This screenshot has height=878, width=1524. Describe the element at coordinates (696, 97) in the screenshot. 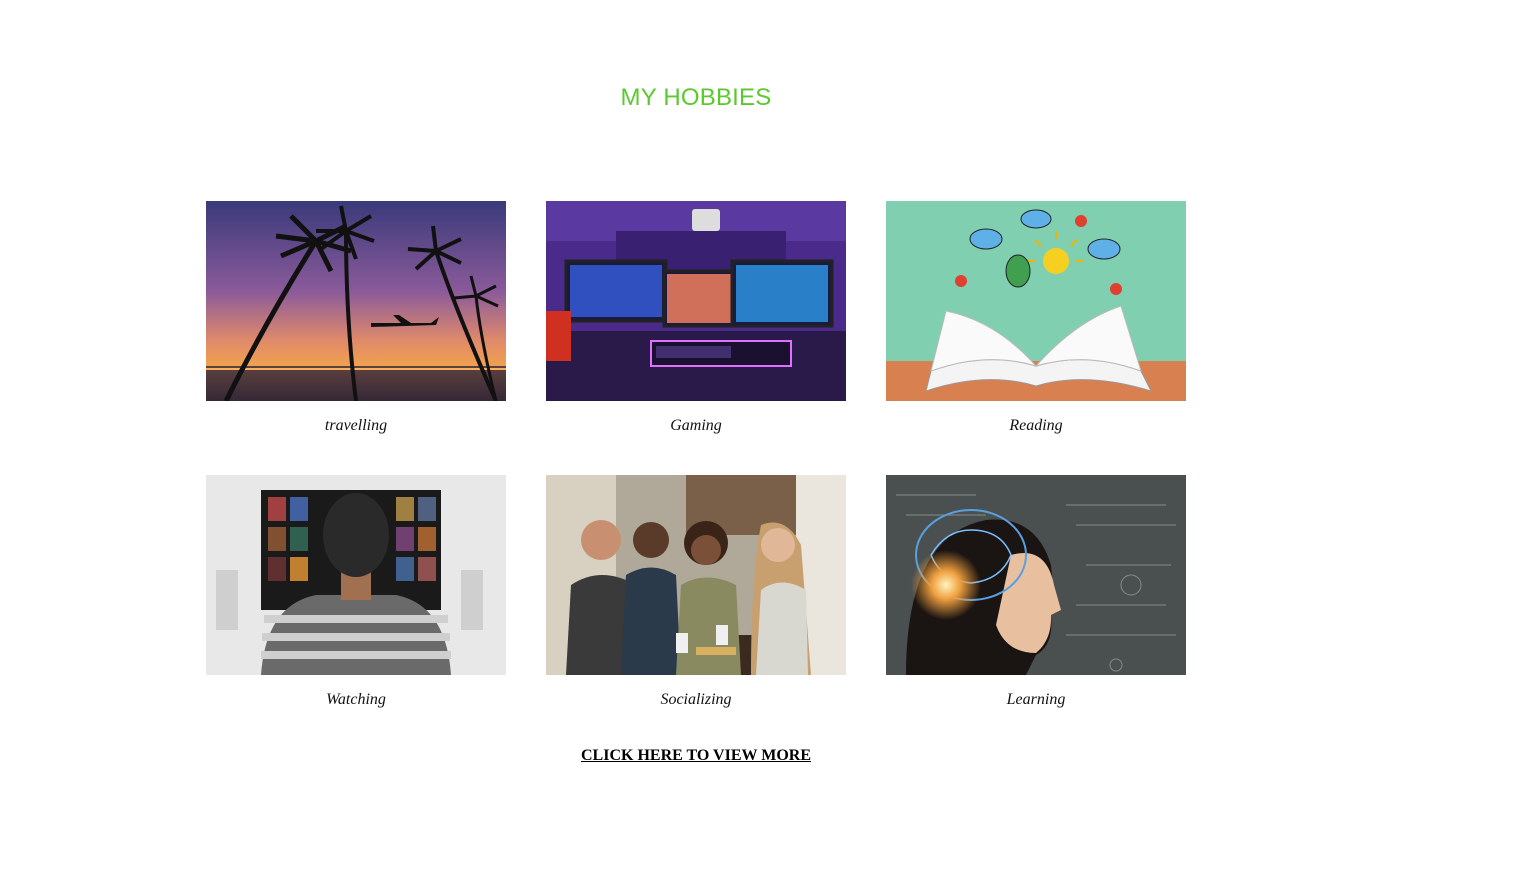

I see `page-title: MY HOBBIES` at that location.